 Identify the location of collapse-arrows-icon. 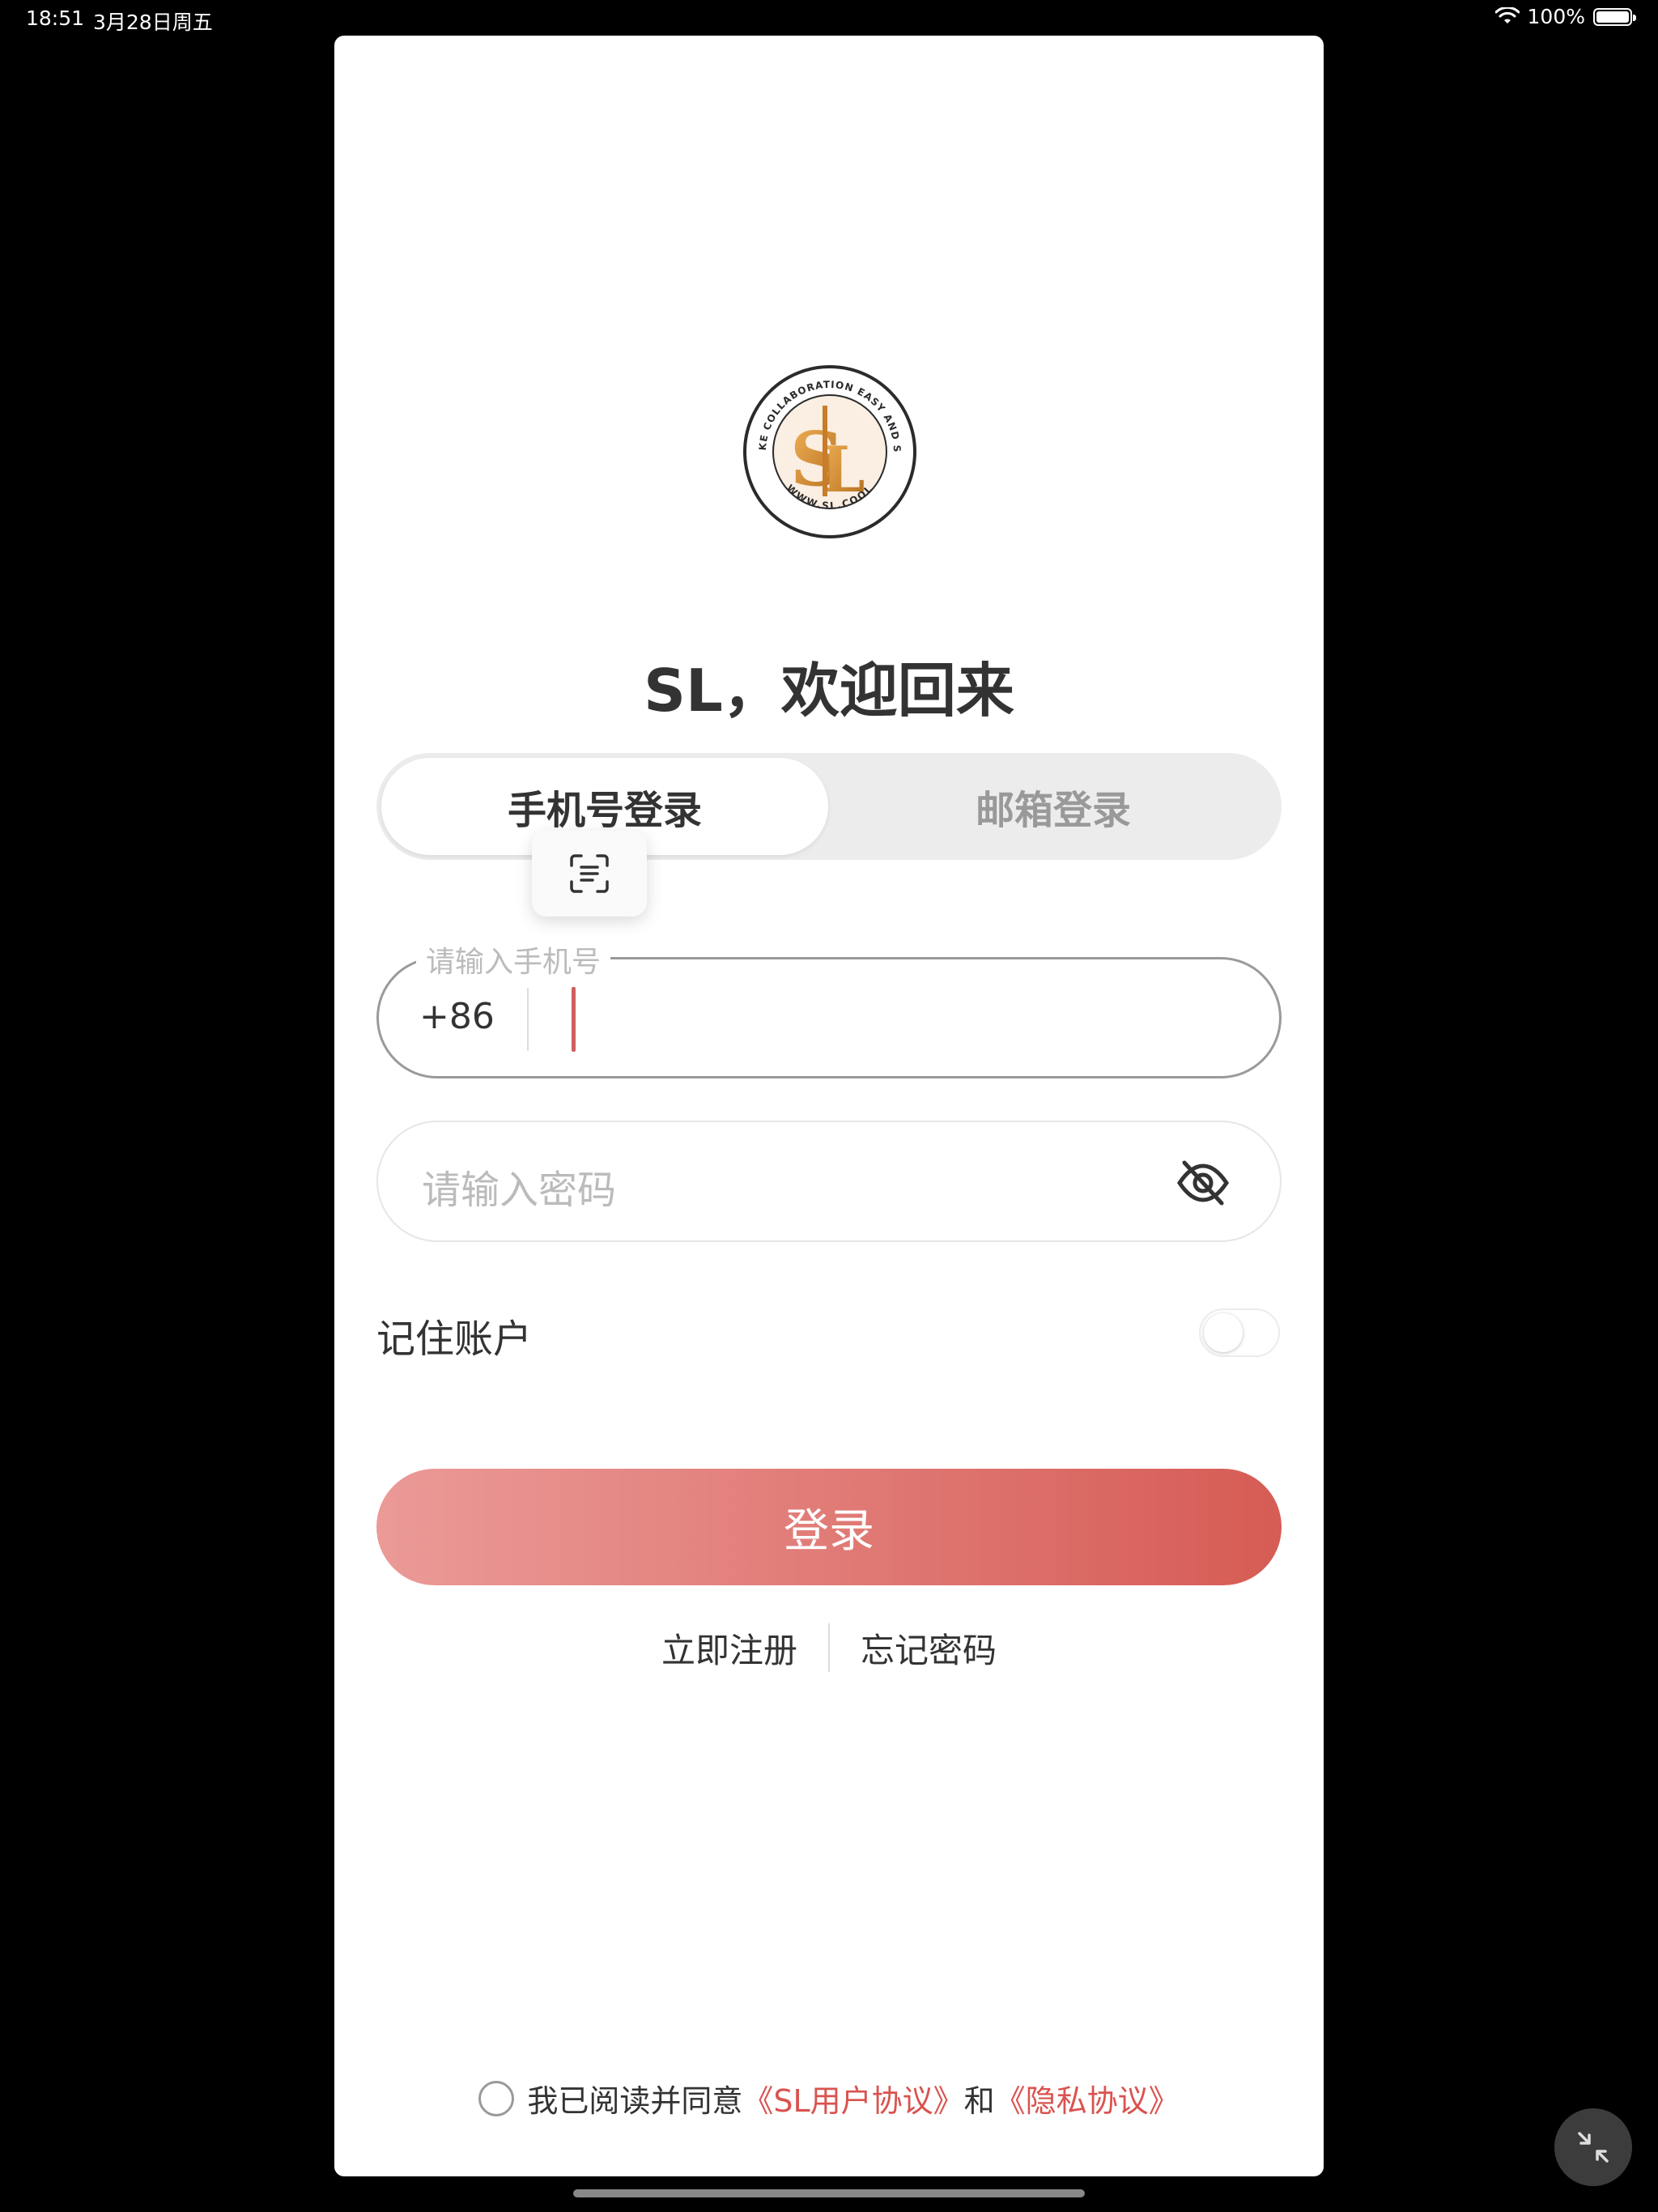
(1593, 2148).